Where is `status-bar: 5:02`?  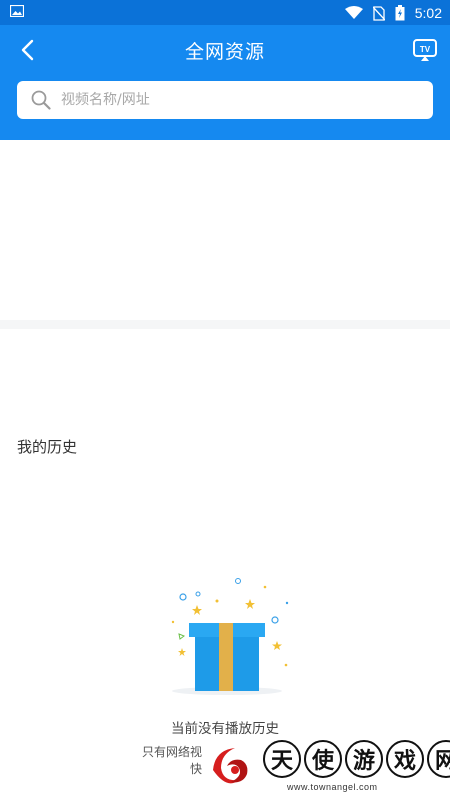 status-bar: 5:02 is located at coordinates (225, 12).